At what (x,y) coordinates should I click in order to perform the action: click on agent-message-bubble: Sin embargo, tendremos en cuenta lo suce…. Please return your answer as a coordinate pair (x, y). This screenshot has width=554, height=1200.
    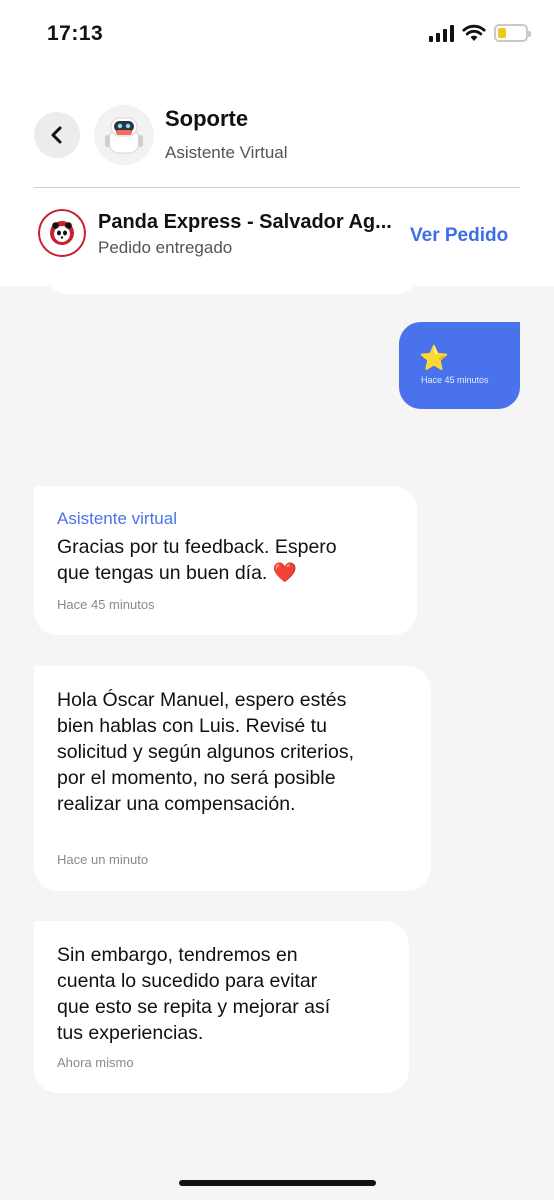
    Looking at the image, I should click on (221, 1007).